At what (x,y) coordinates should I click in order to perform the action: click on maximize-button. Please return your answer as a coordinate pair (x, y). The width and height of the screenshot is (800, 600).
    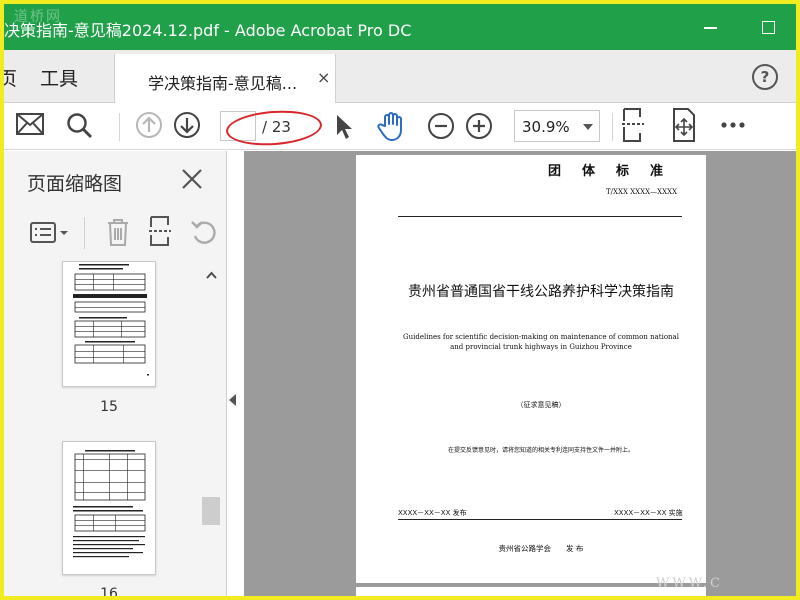
    Looking at the image, I should click on (769, 27).